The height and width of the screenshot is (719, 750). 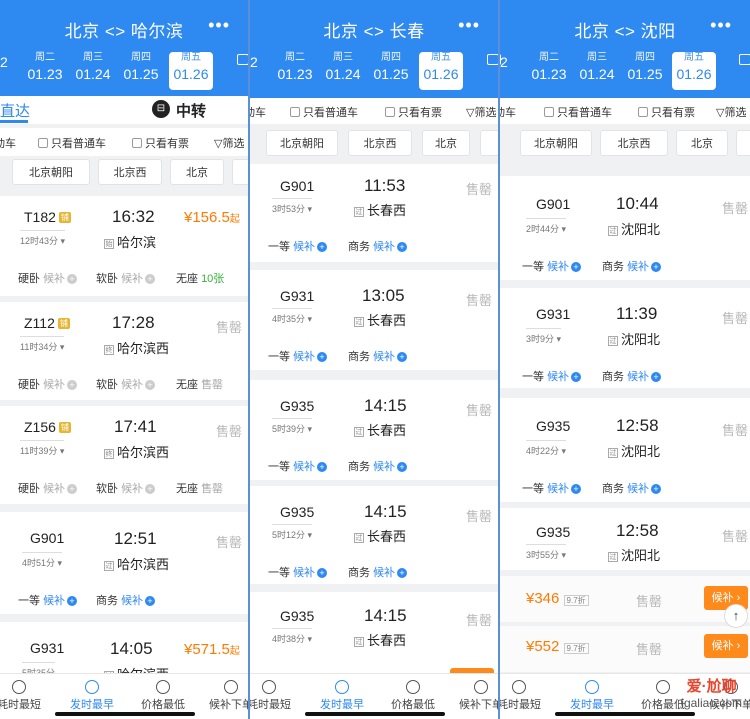 I want to click on waitlist-button: 候补 ›, so click(x=726, y=646).